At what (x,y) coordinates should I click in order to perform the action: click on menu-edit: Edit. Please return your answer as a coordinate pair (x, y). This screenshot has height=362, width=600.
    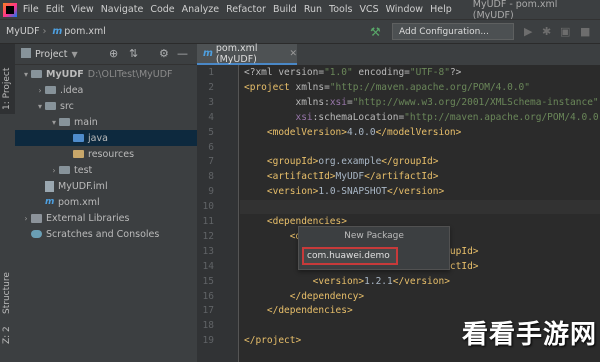
    Looking at the image, I should click on (55, 9).